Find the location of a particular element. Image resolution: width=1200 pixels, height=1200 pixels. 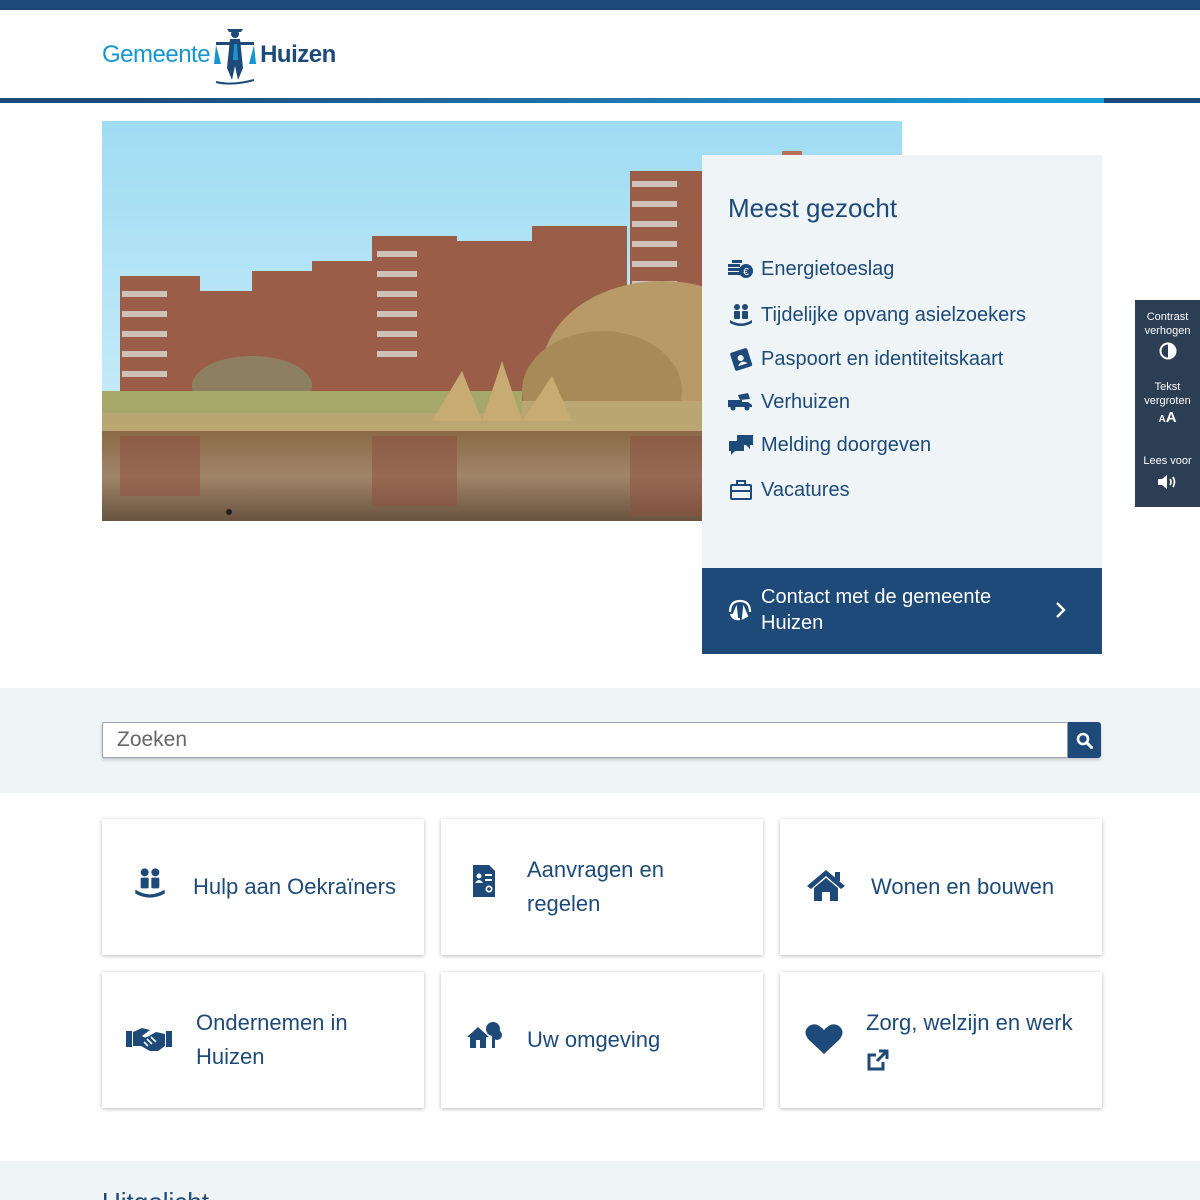

contrast-button: Contrast verhogen is located at coordinates (1167, 336).